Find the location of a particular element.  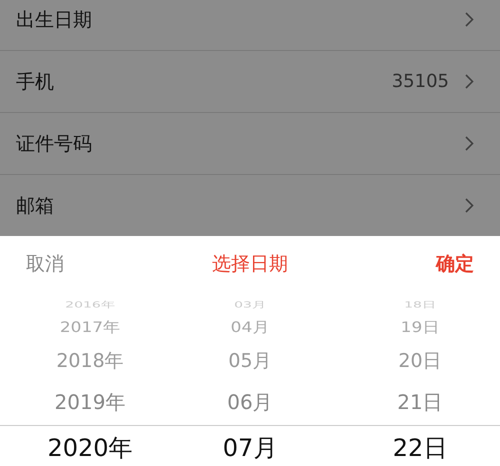

field-label: 邮箱 is located at coordinates (35, 206).